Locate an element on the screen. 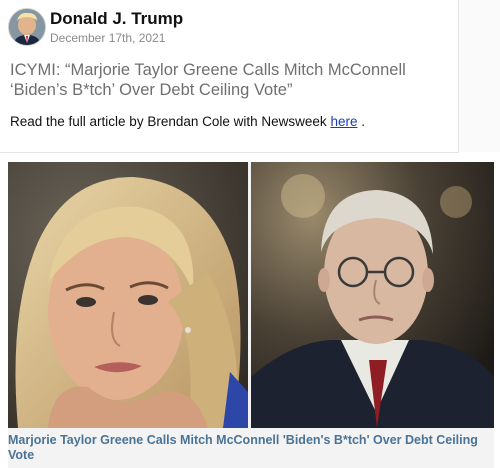 The height and width of the screenshot is (468, 500). read-more-suffix: . is located at coordinates (361, 121).